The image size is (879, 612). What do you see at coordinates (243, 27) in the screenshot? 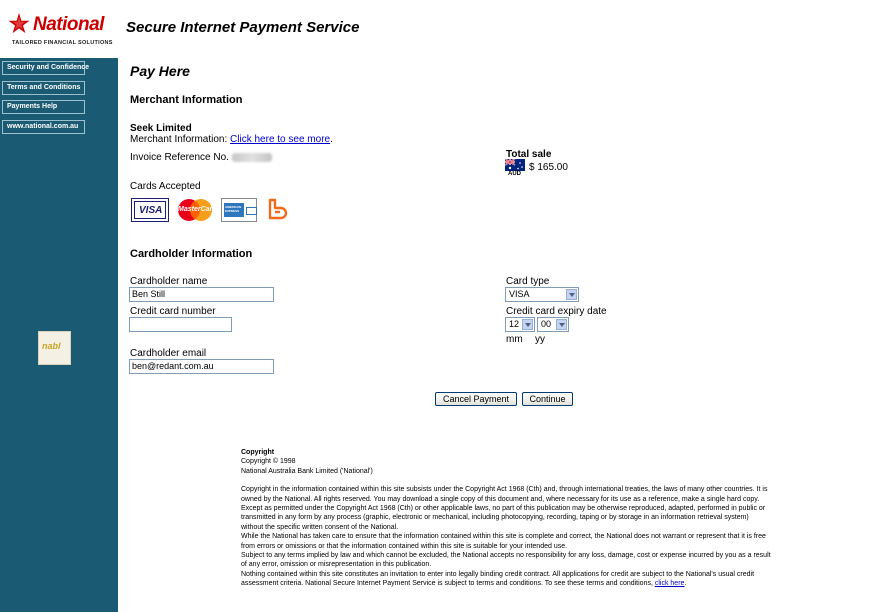
I see `service-title: Secure Internet Payment Service` at bounding box center [243, 27].